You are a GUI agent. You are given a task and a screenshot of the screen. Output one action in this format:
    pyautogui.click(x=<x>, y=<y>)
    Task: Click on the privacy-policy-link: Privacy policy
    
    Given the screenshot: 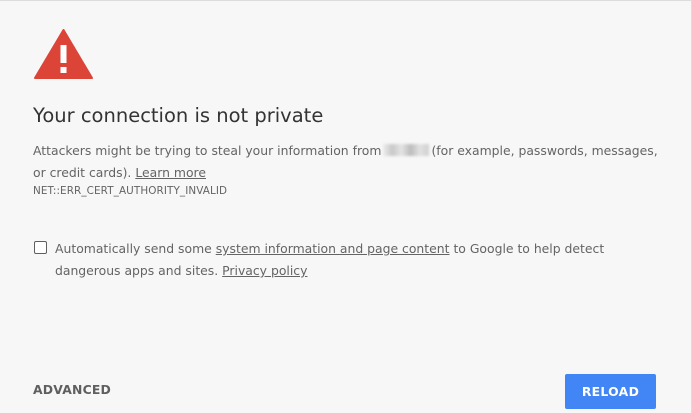 What is the action you would take?
    pyautogui.click(x=264, y=270)
    